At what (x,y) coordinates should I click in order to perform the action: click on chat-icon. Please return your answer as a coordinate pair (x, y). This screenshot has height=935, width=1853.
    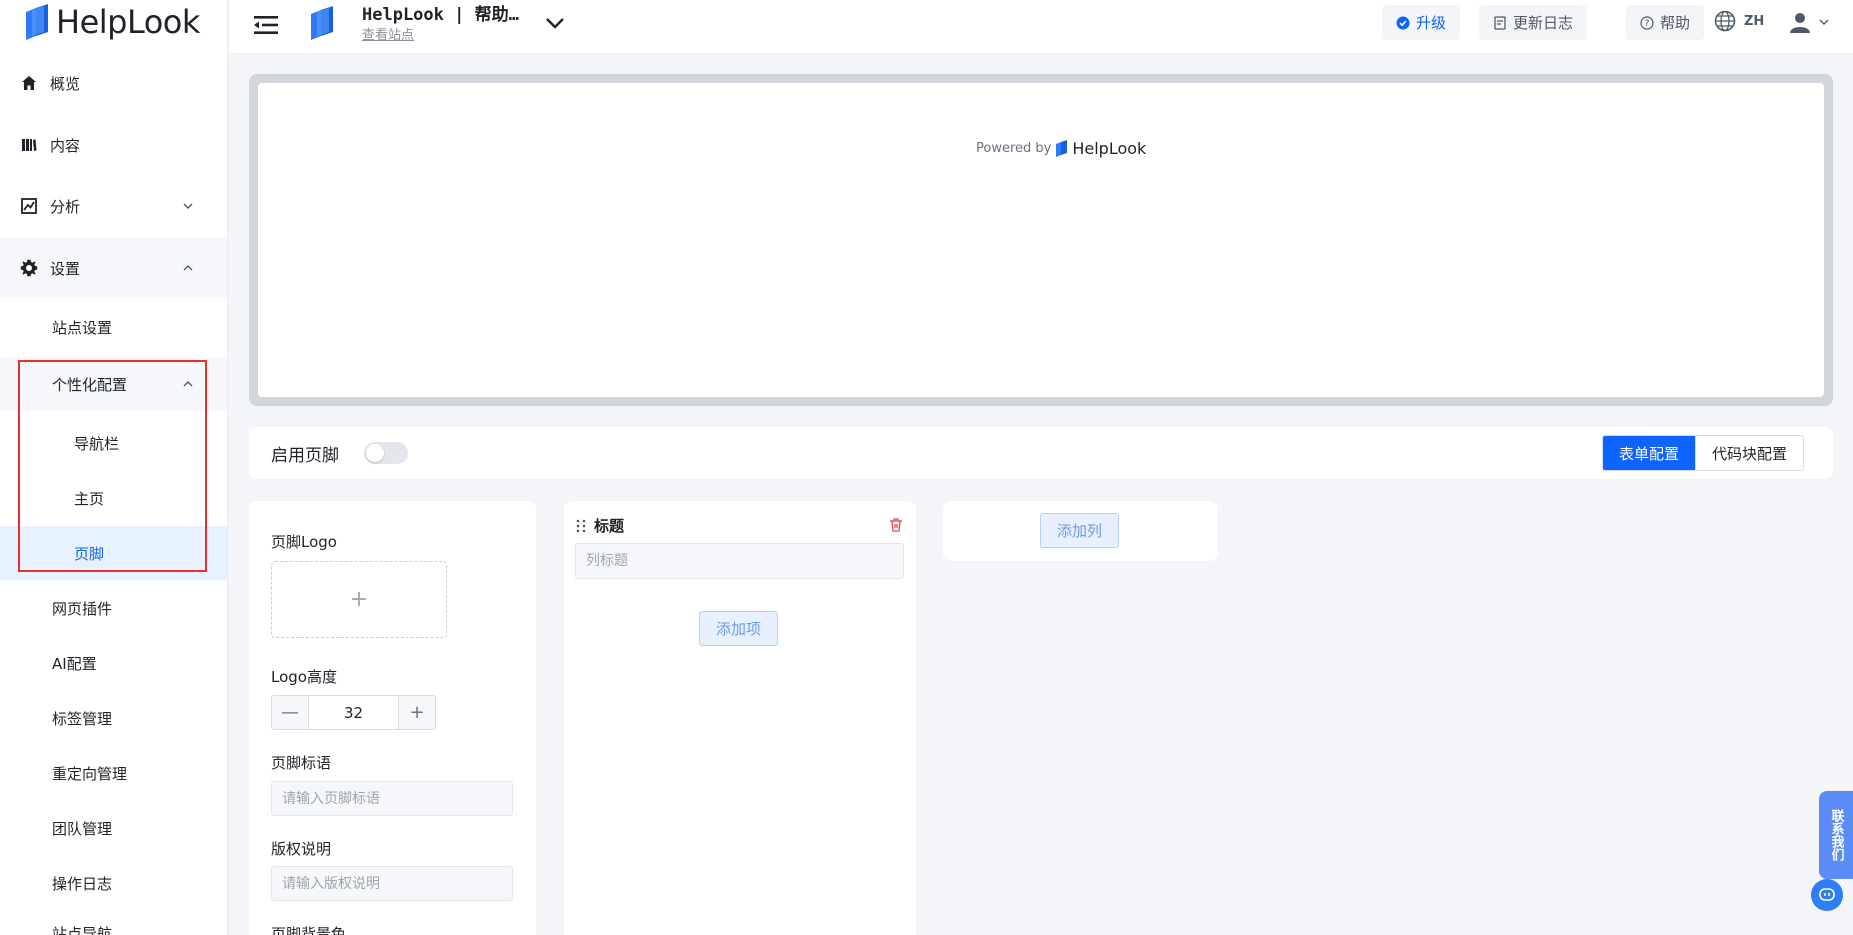
    Looking at the image, I should click on (1827, 894).